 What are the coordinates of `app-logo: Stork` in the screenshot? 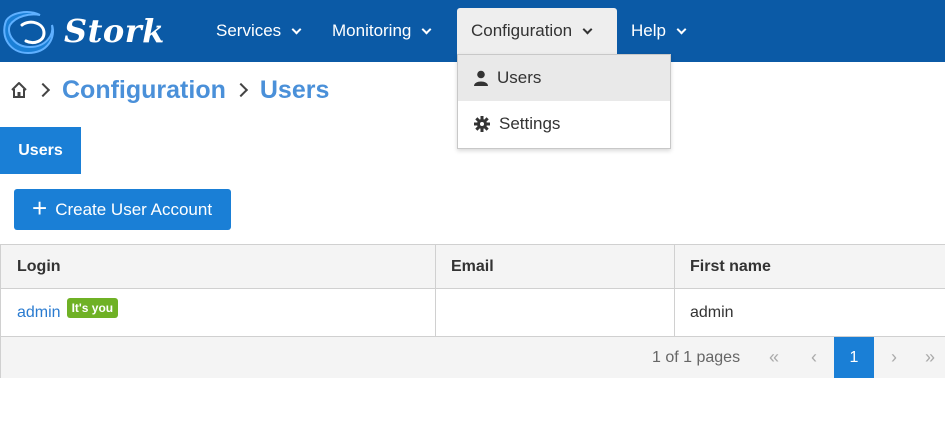 It's located at (82, 31).